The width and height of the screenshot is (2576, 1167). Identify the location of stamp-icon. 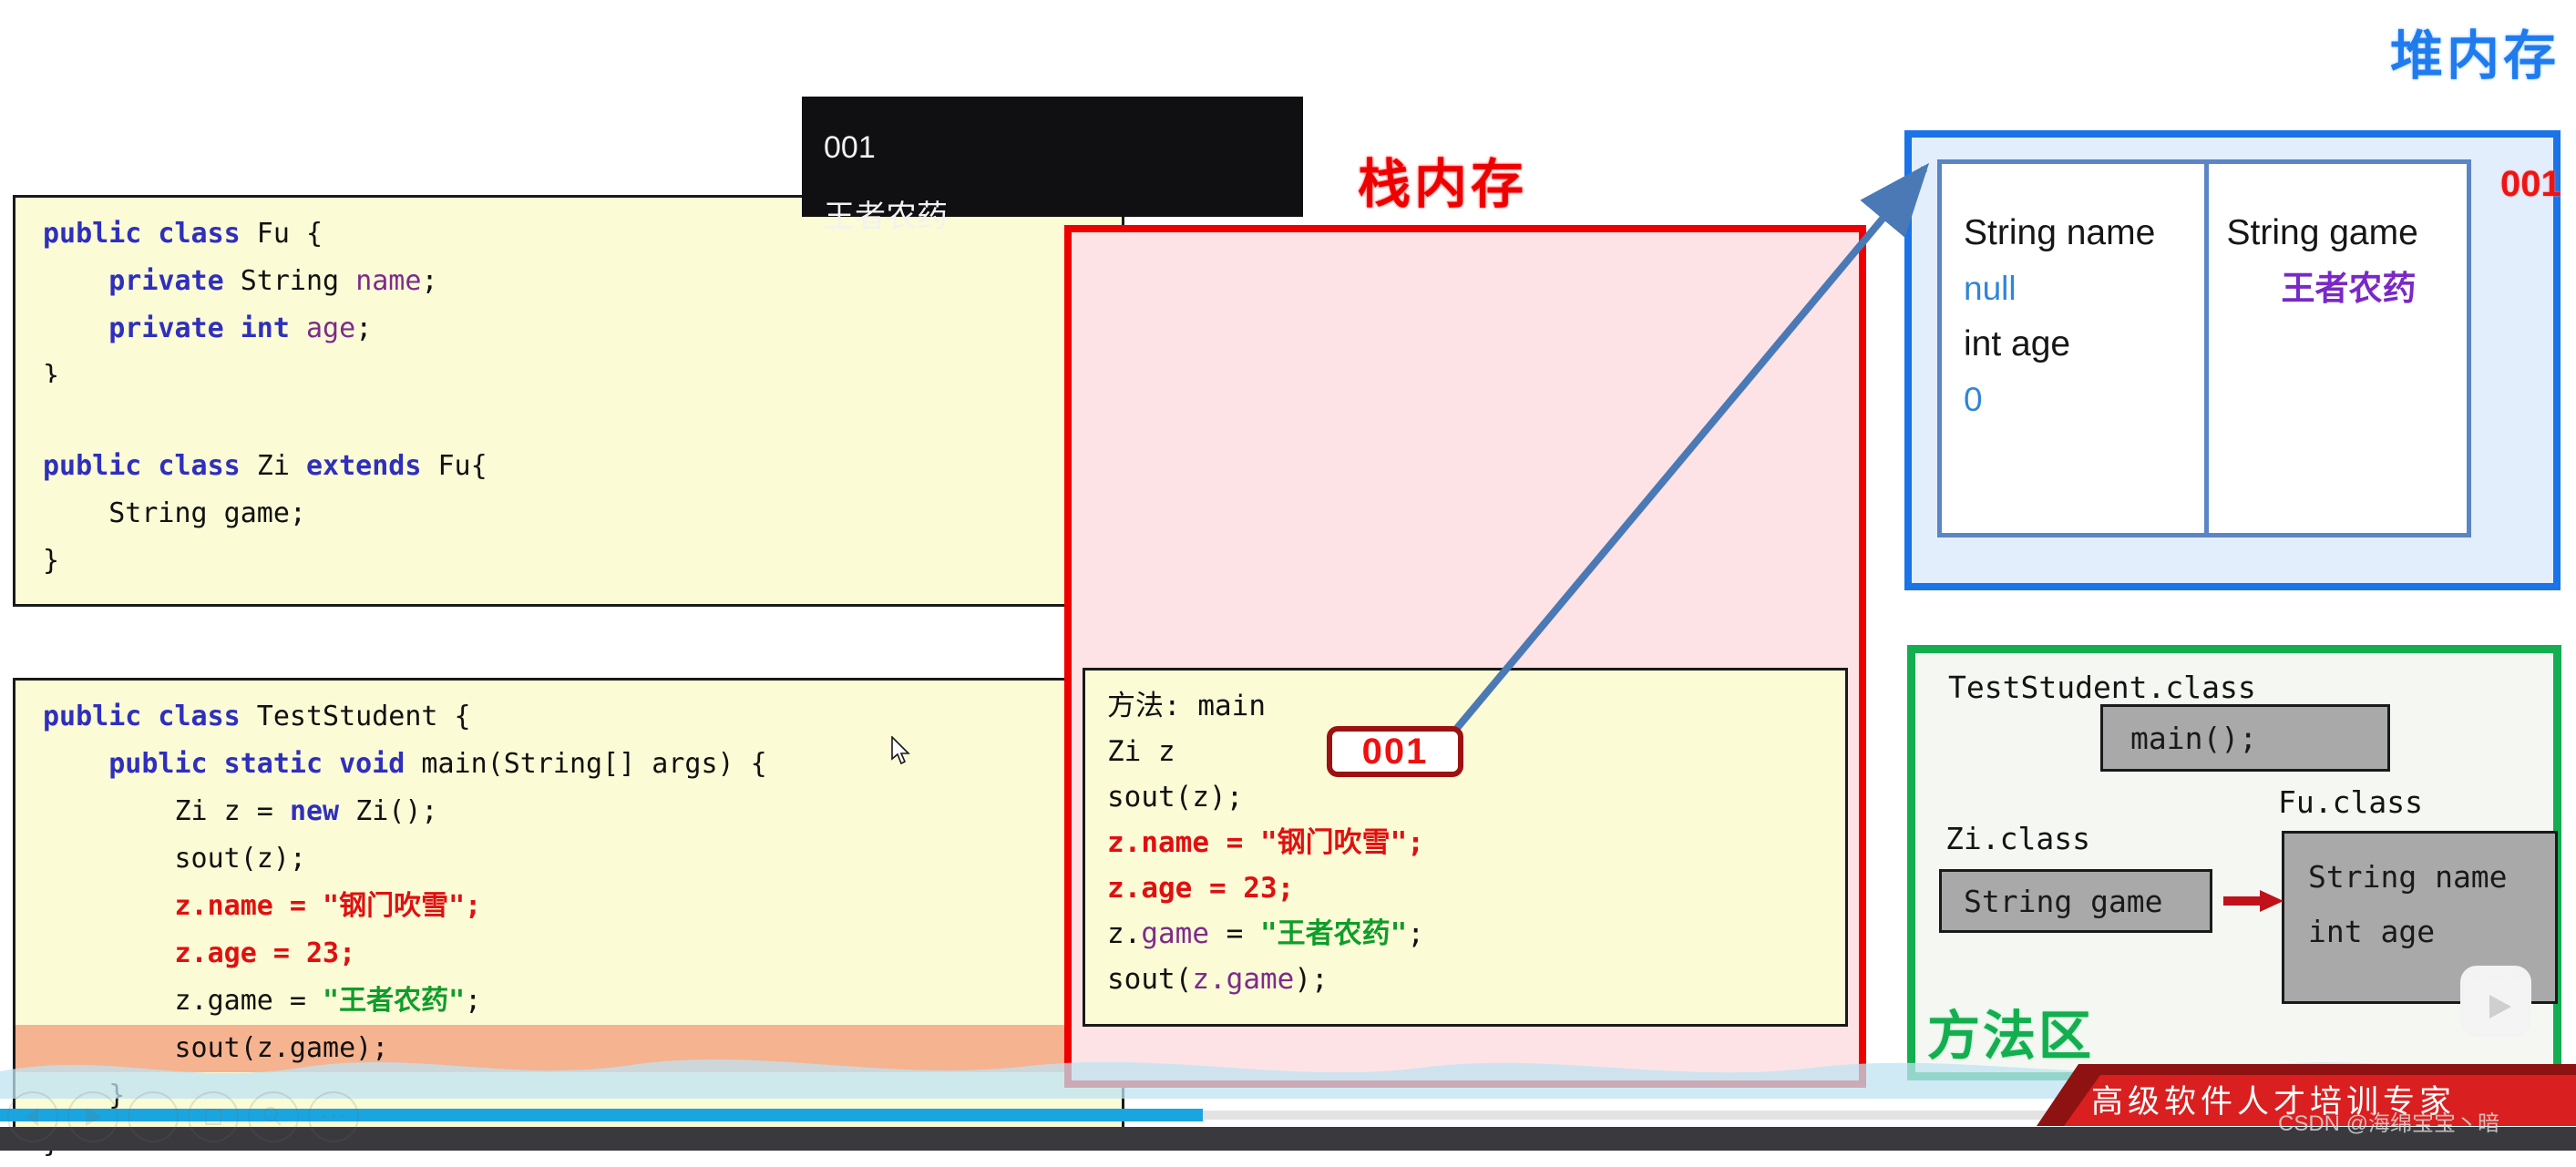
(214, 1116).